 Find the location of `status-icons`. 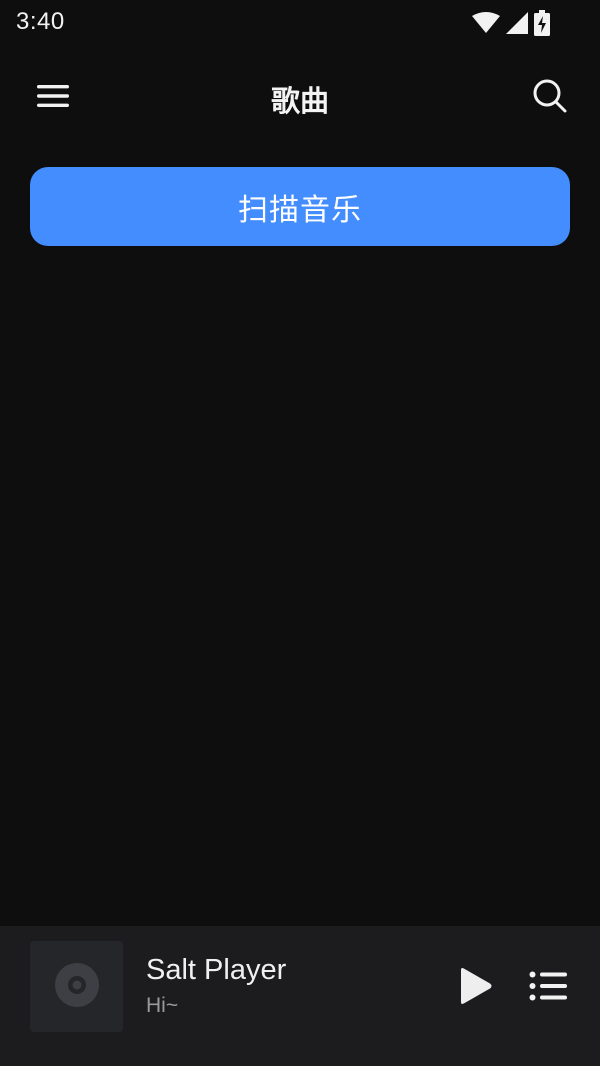

status-icons is located at coordinates (511, 23).